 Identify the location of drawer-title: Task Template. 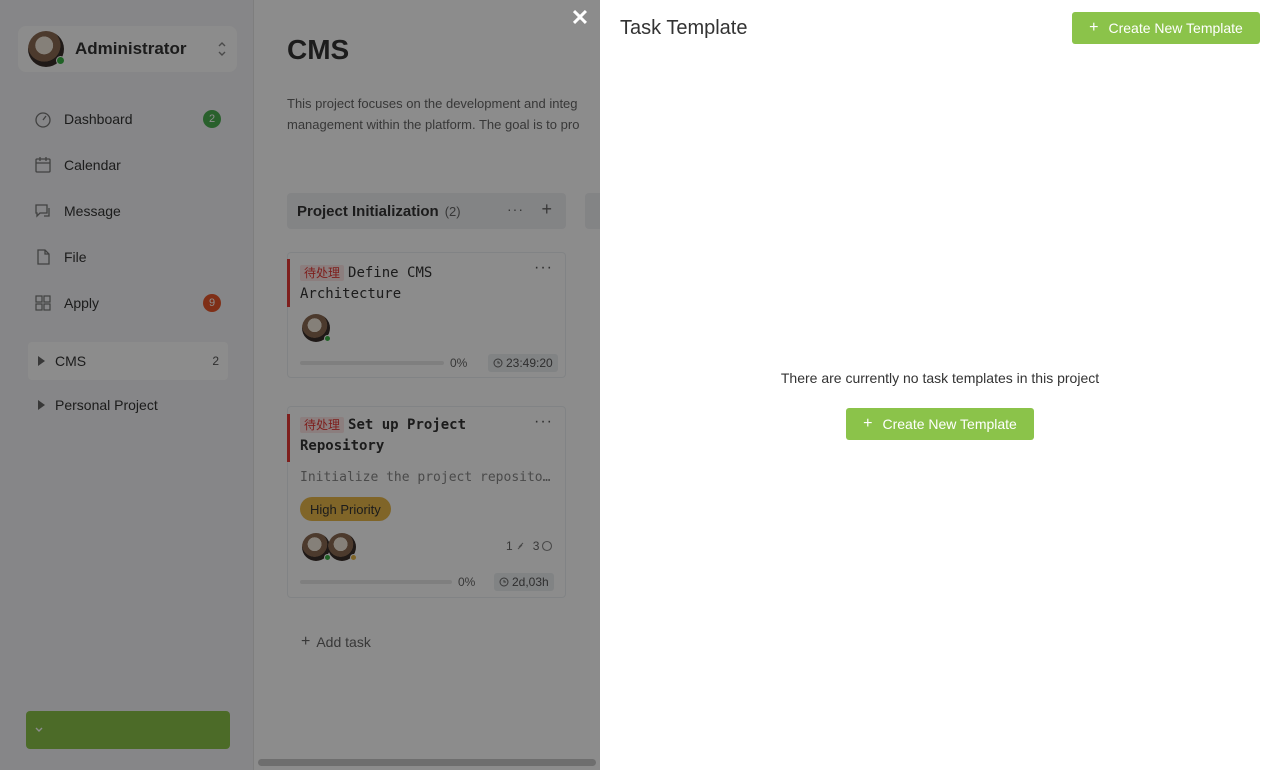
(684, 28).